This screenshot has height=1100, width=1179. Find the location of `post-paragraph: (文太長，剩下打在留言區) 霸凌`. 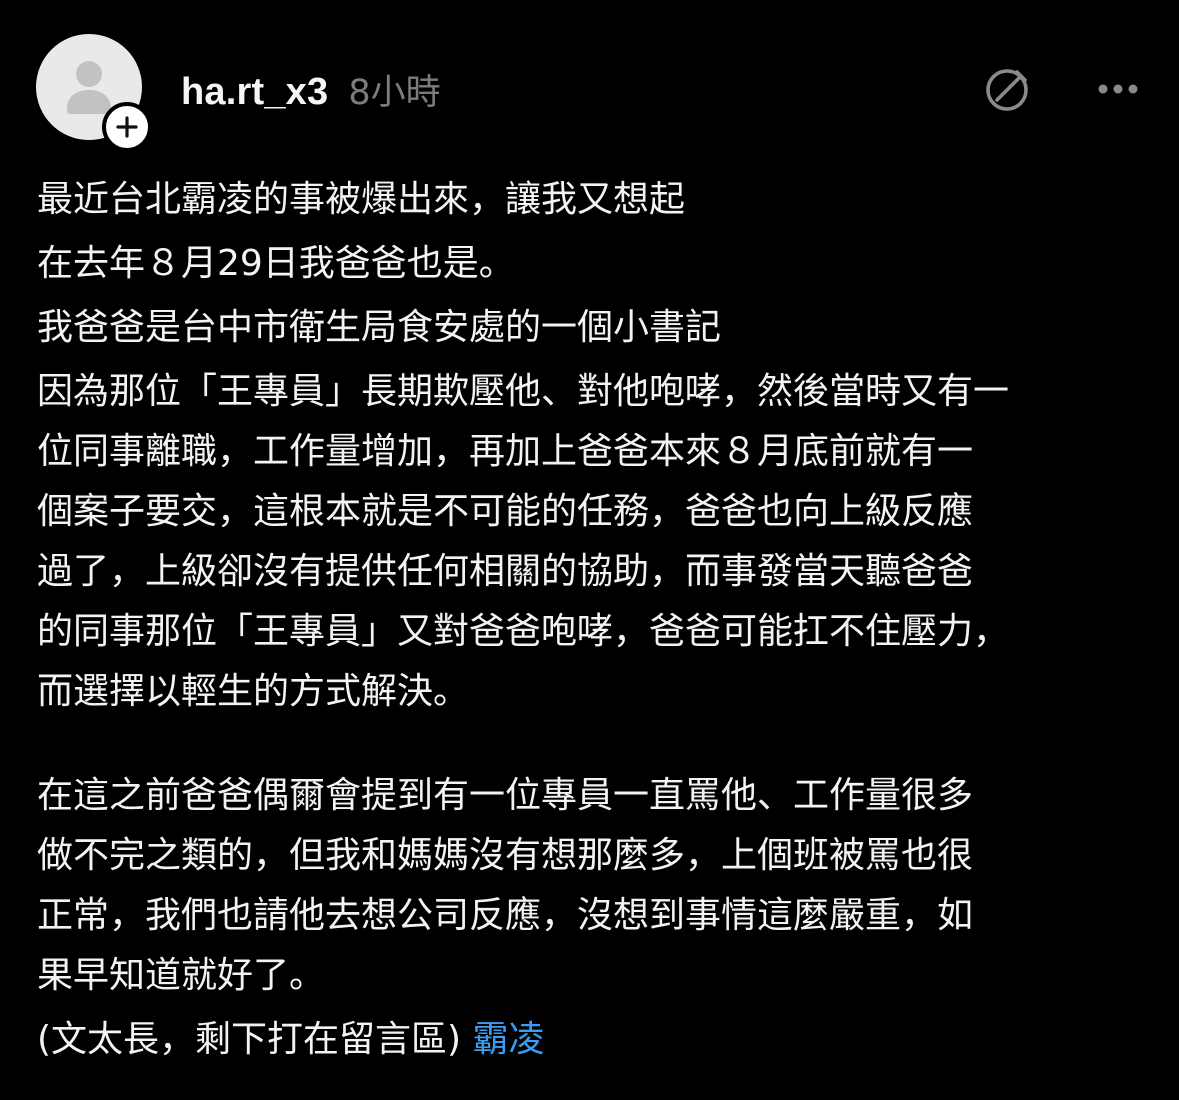

post-paragraph: (文太長，剩下打在留言區) 霸凌 is located at coordinates (597, 1040).